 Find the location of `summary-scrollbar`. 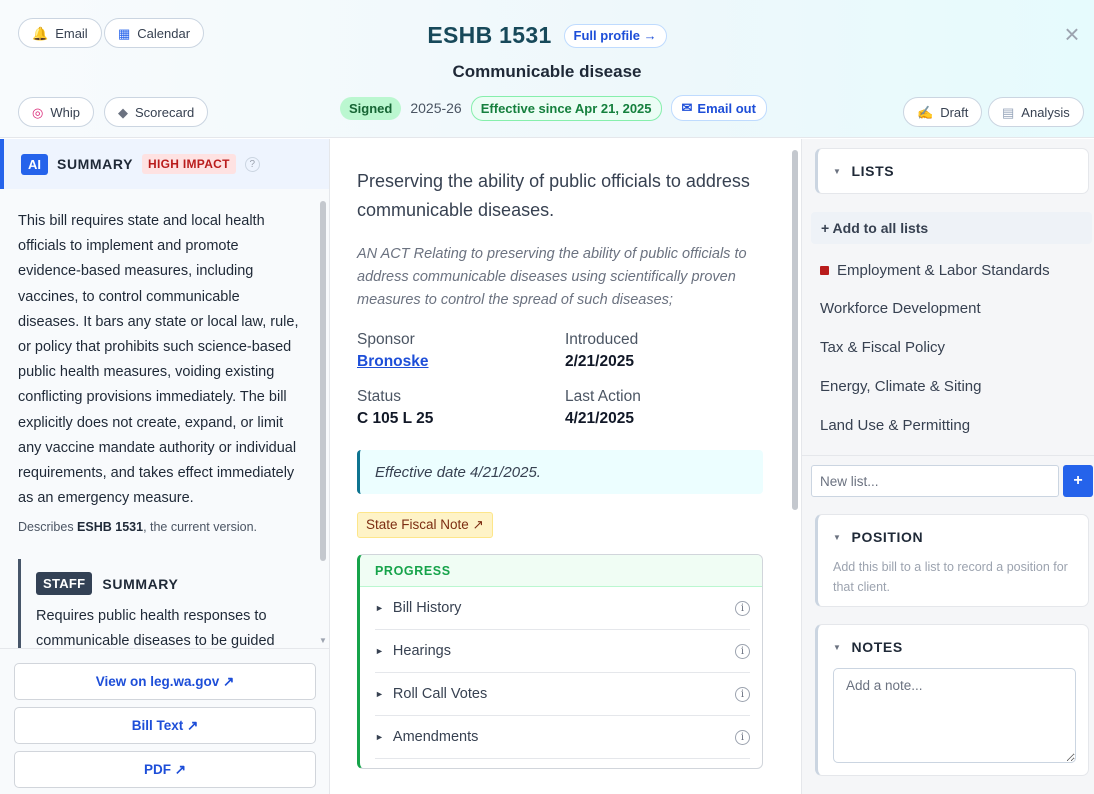

summary-scrollbar is located at coordinates (323, 381).